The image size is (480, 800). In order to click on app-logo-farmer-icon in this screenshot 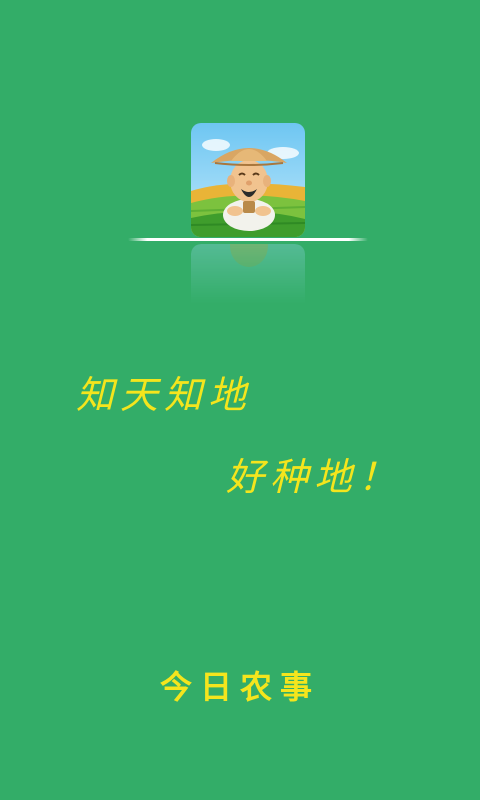, I will do `click(248, 180)`.